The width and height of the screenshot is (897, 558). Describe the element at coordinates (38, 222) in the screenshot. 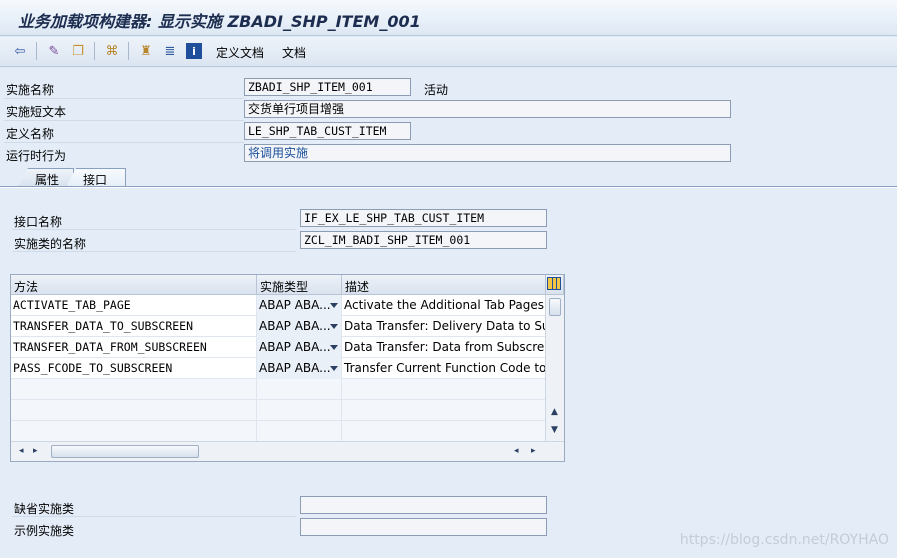

I see `interface-name-label: 接口名称` at that location.